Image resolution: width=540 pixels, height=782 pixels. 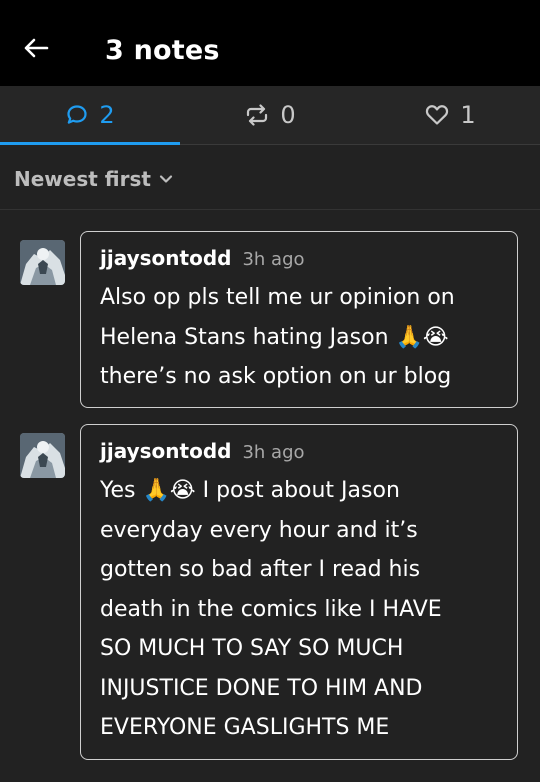 What do you see at coordinates (288, 115) in the screenshot?
I see `tab-reblogs-count: 0` at bounding box center [288, 115].